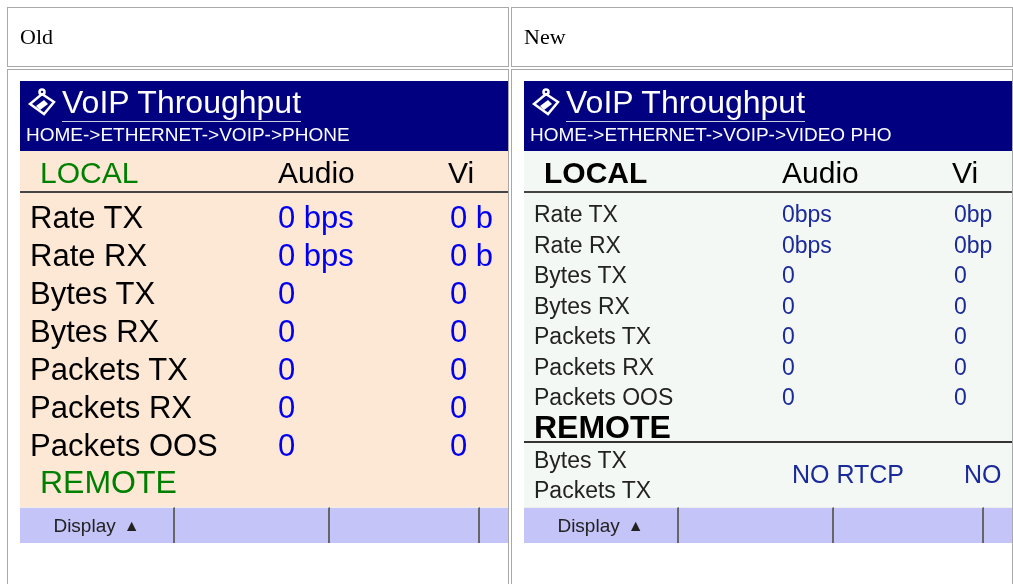 This screenshot has height=584, width=1013. Describe the element at coordinates (762, 37) in the screenshot. I see `column-header: New` at that location.